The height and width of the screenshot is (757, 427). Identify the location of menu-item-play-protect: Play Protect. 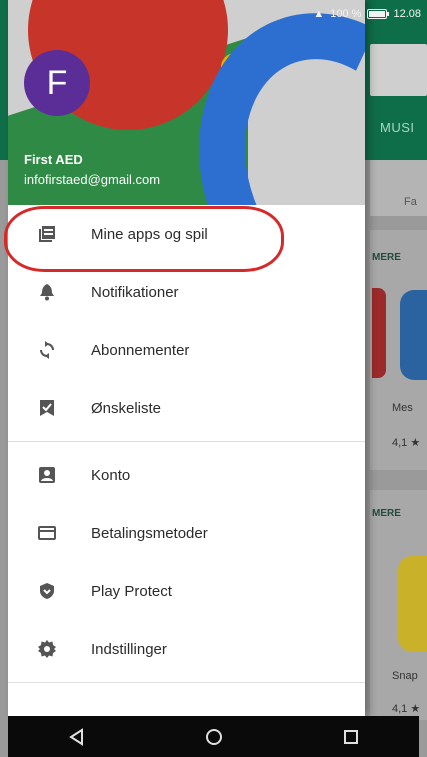
(186, 591).